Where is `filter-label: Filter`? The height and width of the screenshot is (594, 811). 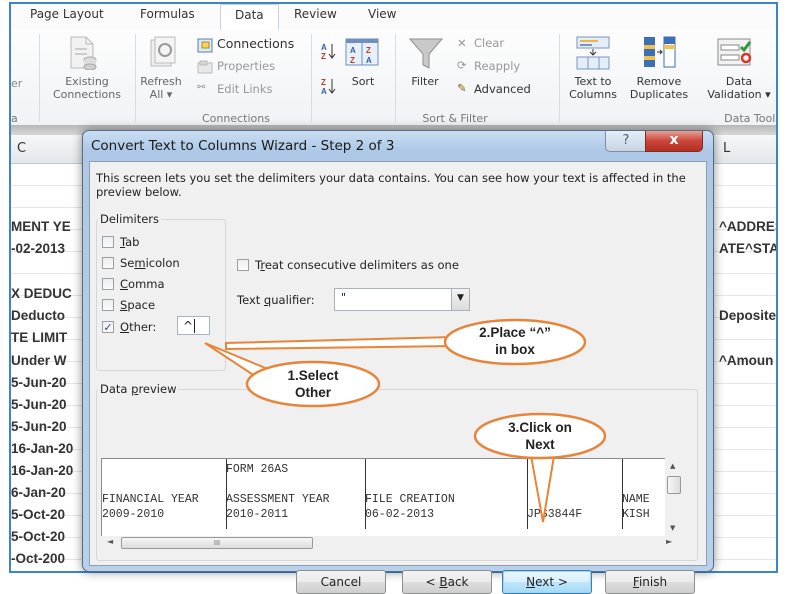
filter-label: Filter is located at coordinates (425, 81).